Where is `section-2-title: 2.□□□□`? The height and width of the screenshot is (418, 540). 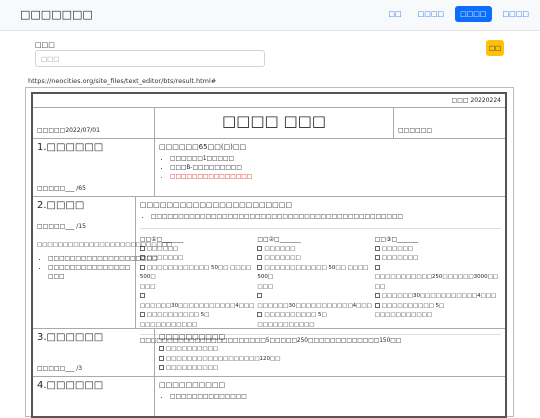
section-2-title: 2.□□□□ is located at coordinates (61, 205).